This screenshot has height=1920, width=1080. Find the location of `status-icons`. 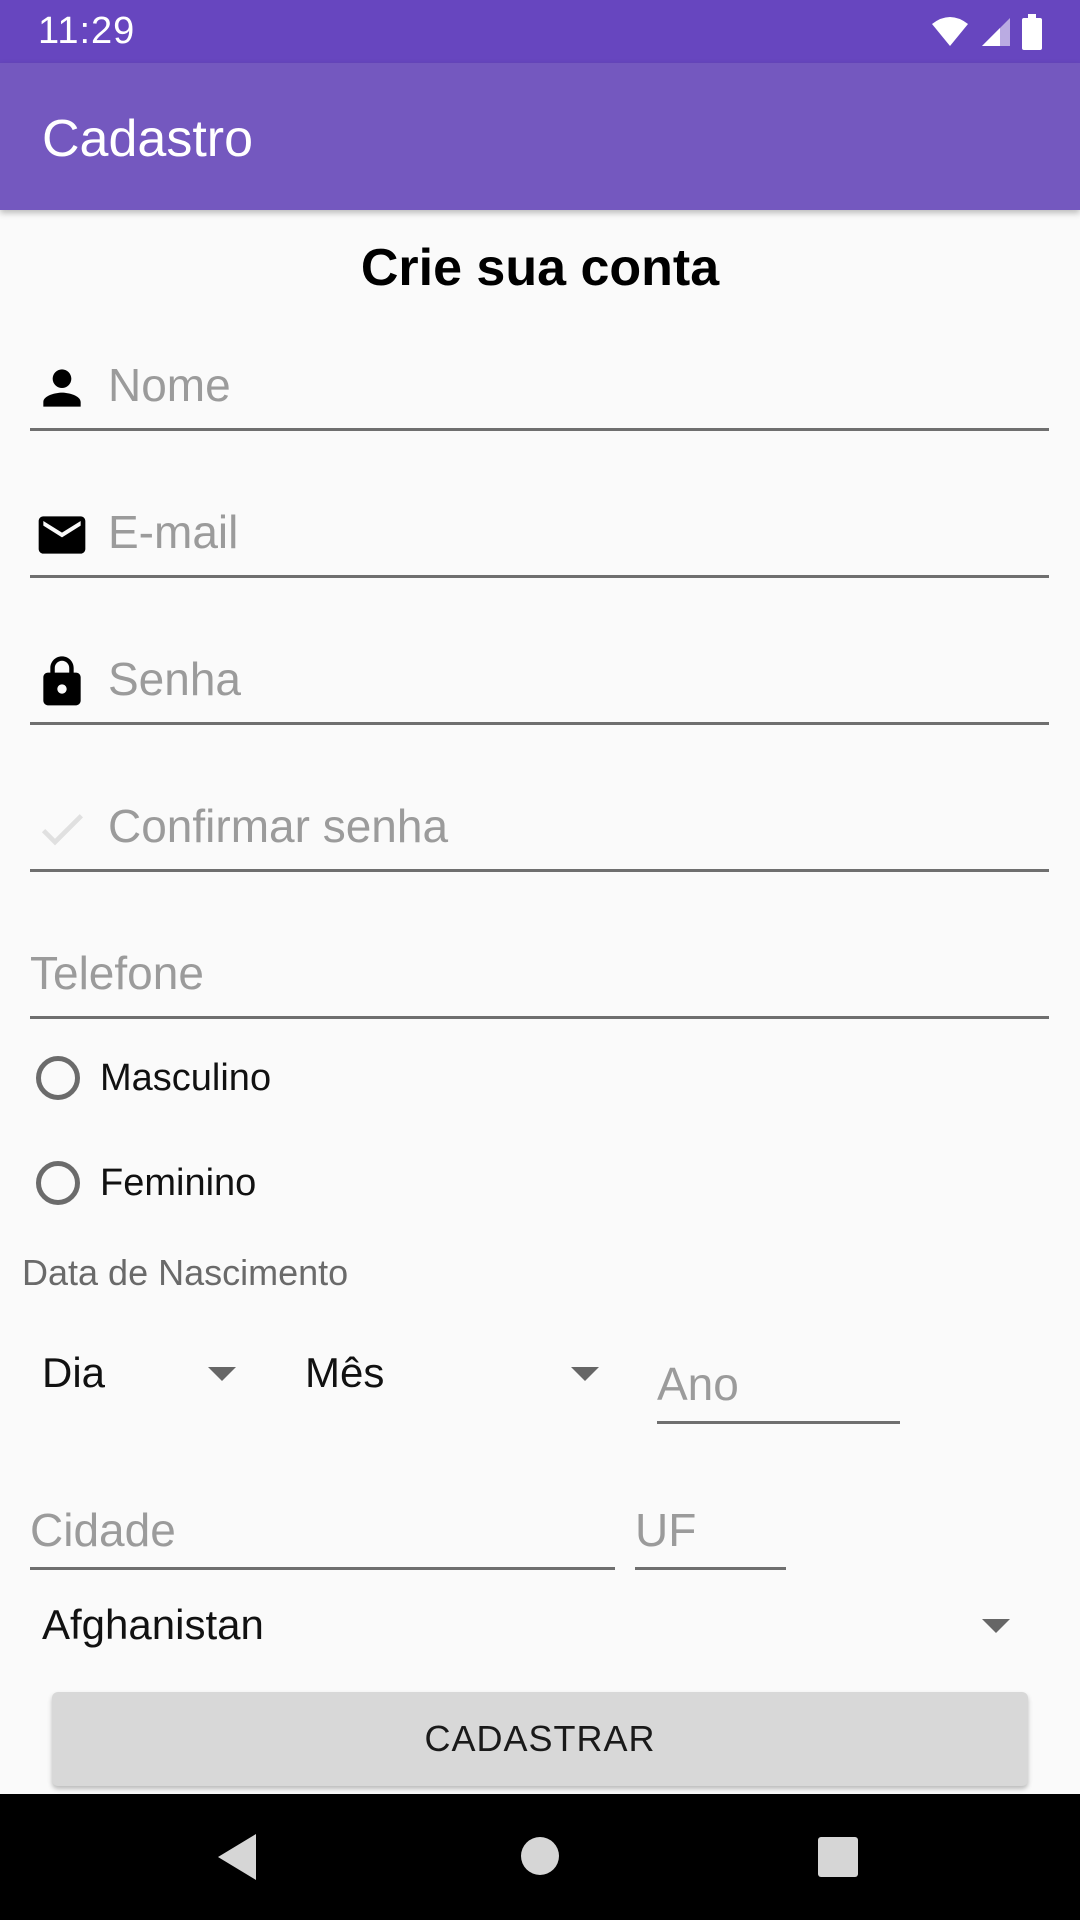

status-icons is located at coordinates (986, 32).